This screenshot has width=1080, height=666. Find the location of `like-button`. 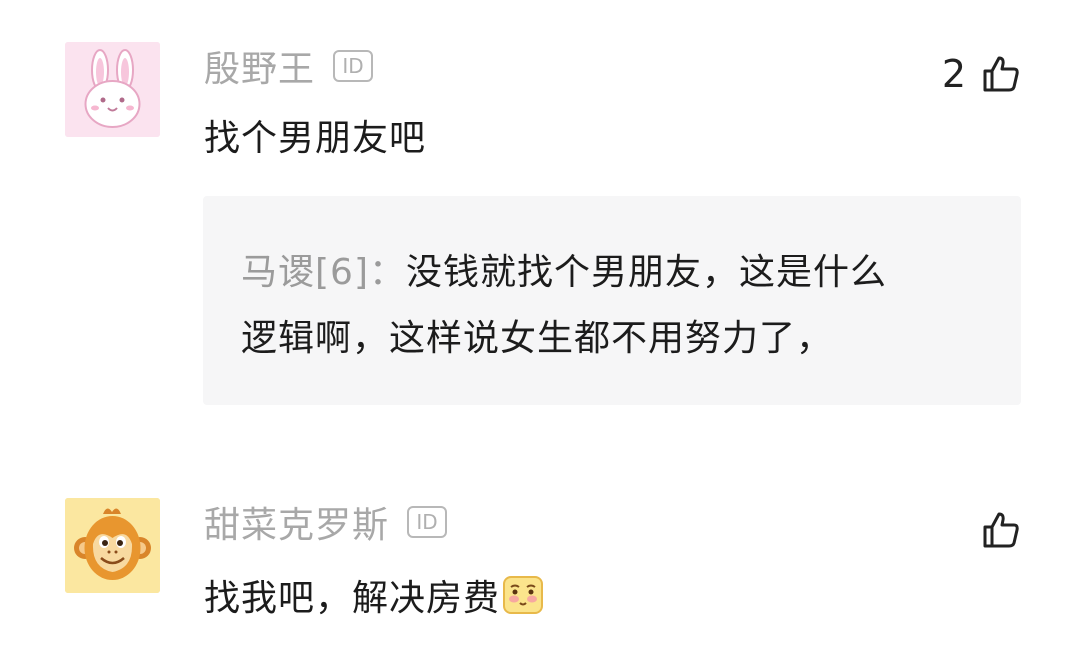

like-button is located at coordinates (1001, 530).